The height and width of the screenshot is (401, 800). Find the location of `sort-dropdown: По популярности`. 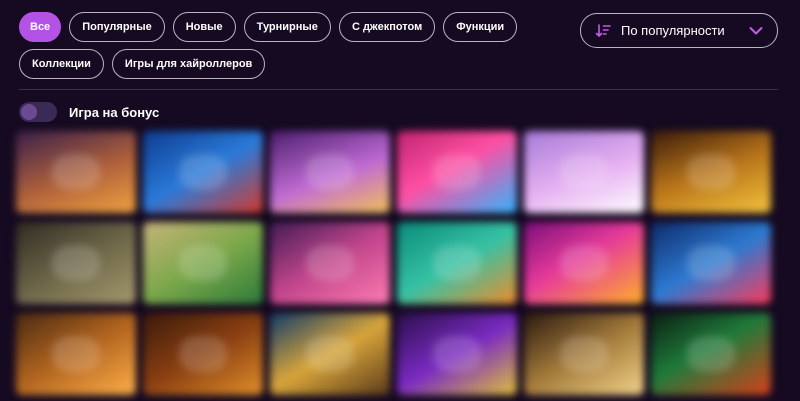

sort-dropdown: По популярности is located at coordinates (679, 30).